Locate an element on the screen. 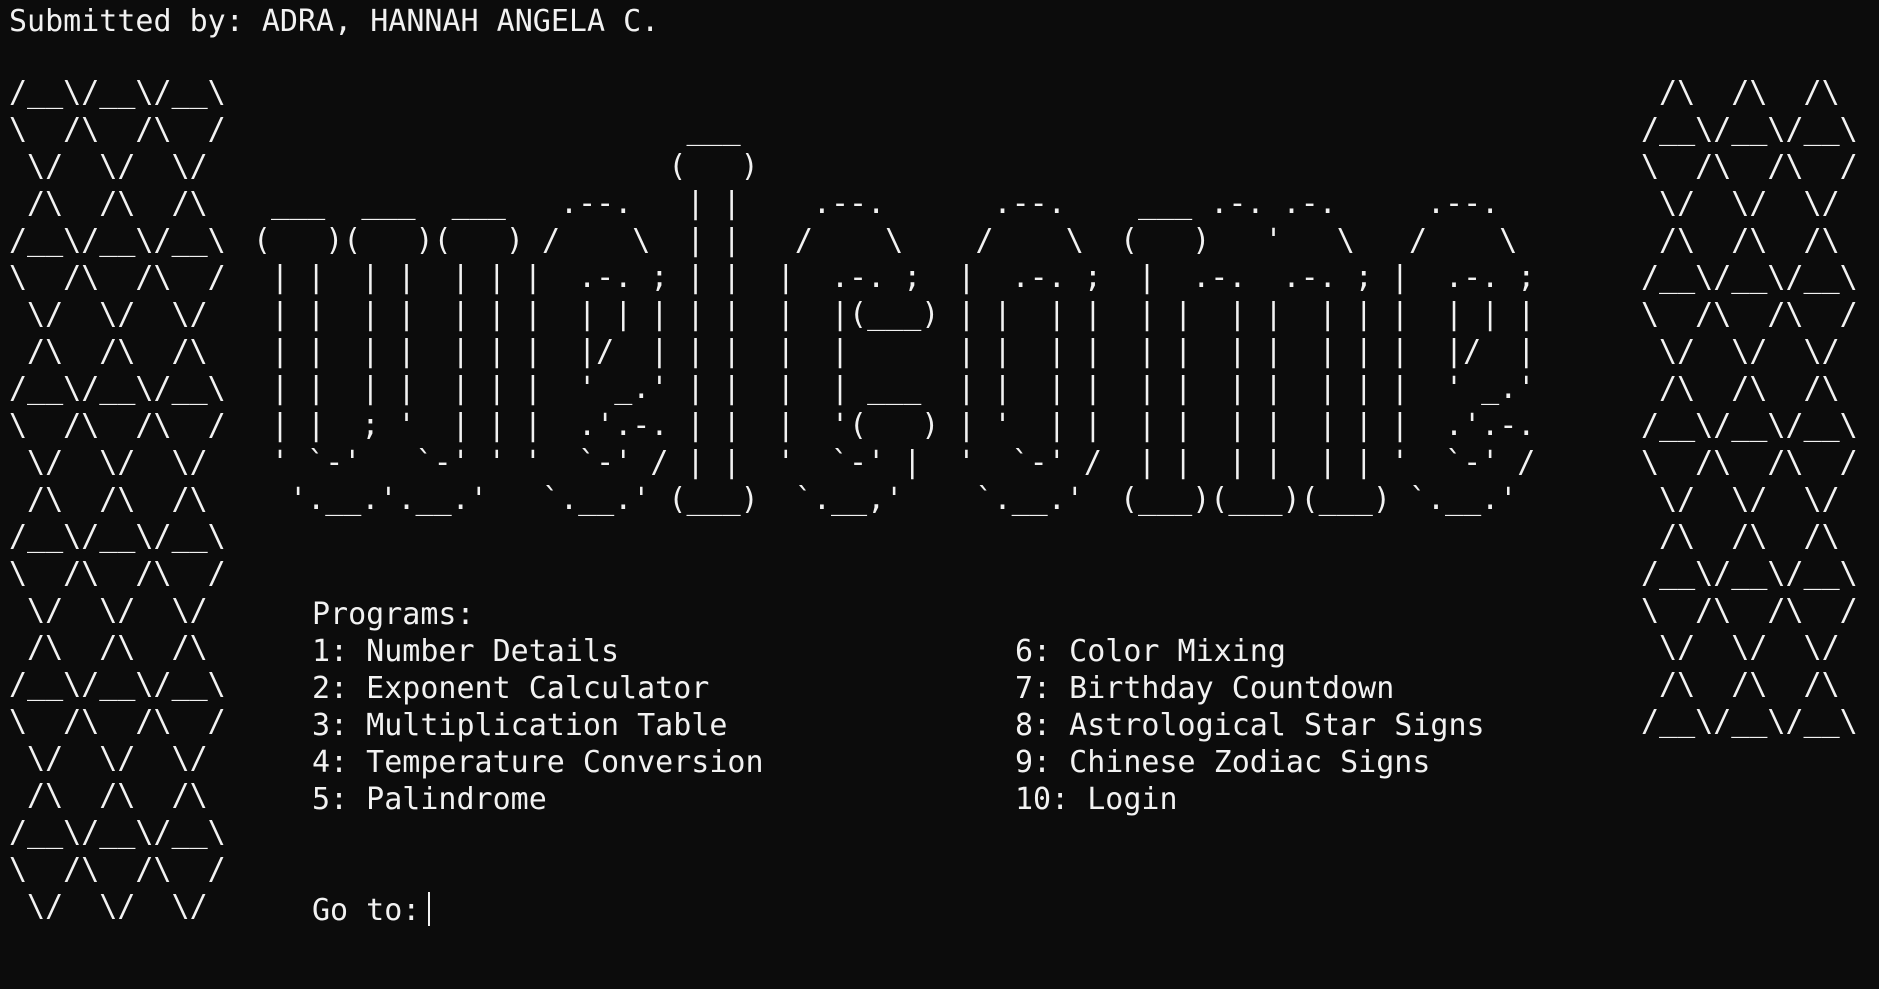 Image resolution: width=1879 pixels, height=989 pixels. programs-heading: Programs: is located at coordinates (393, 614).